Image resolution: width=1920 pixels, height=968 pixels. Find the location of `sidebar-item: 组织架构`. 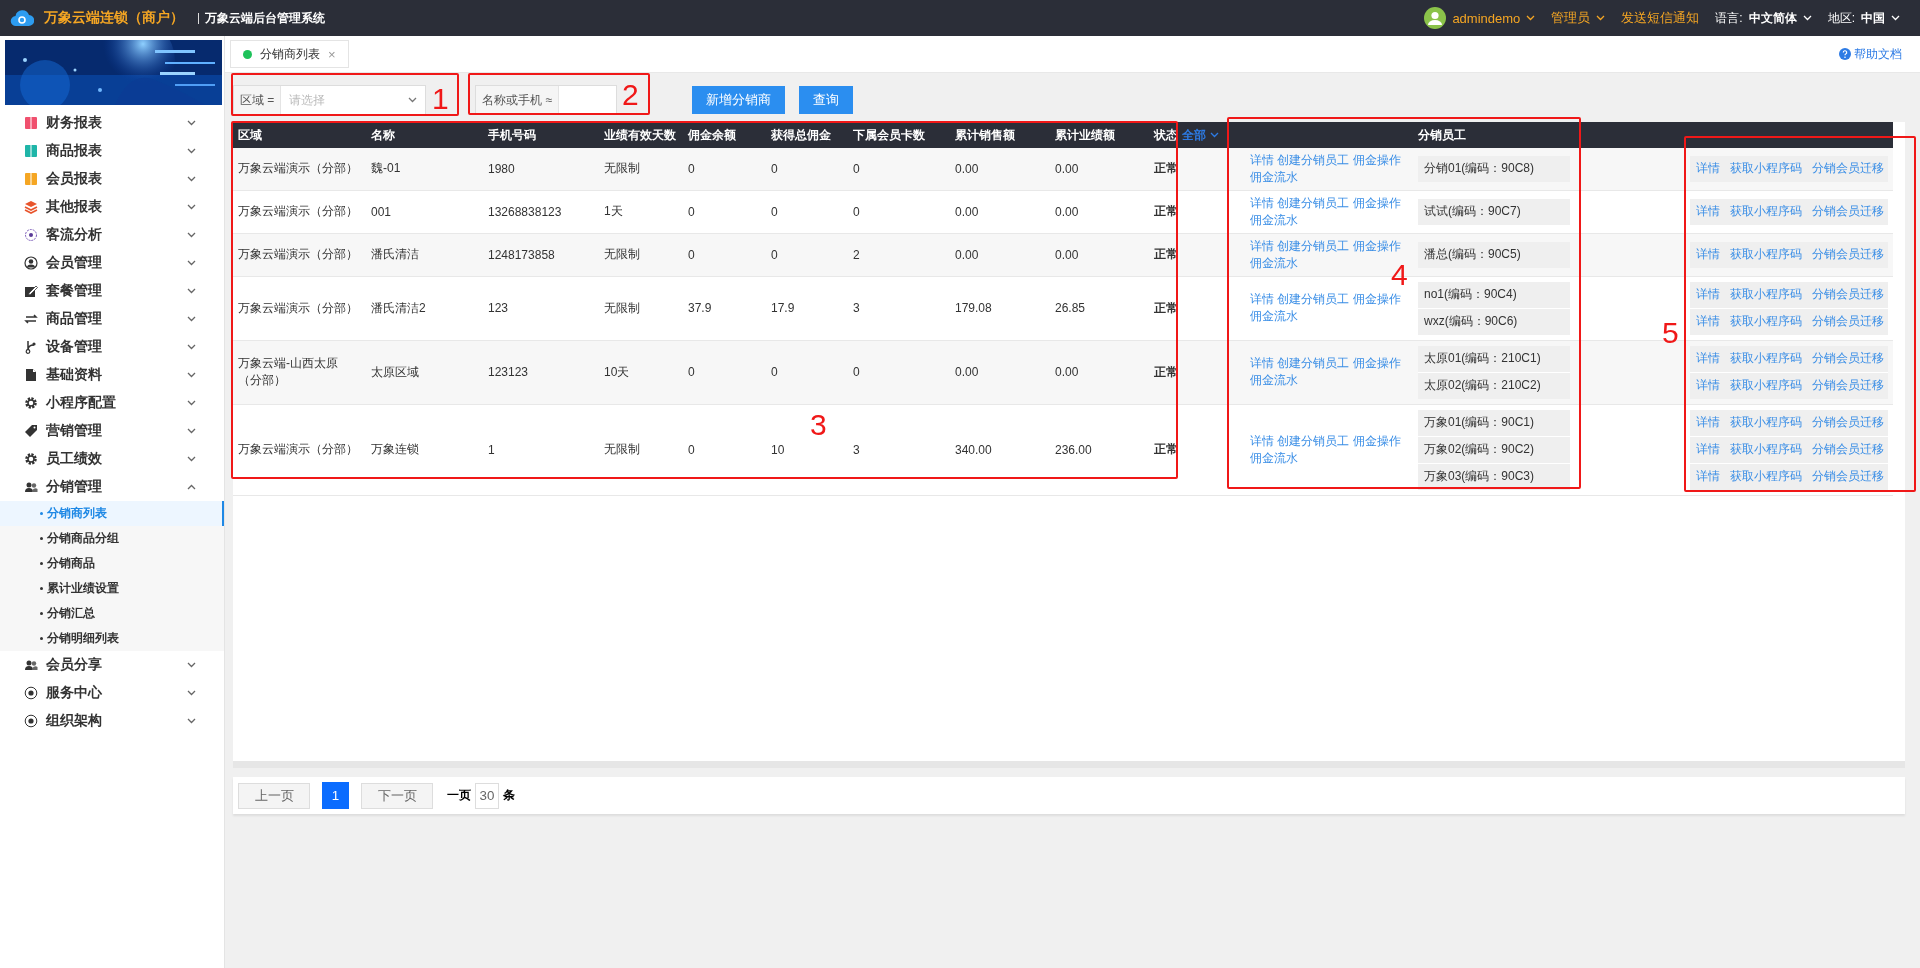

sidebar-item: 组织架构 is located at coordinates (112, 721).